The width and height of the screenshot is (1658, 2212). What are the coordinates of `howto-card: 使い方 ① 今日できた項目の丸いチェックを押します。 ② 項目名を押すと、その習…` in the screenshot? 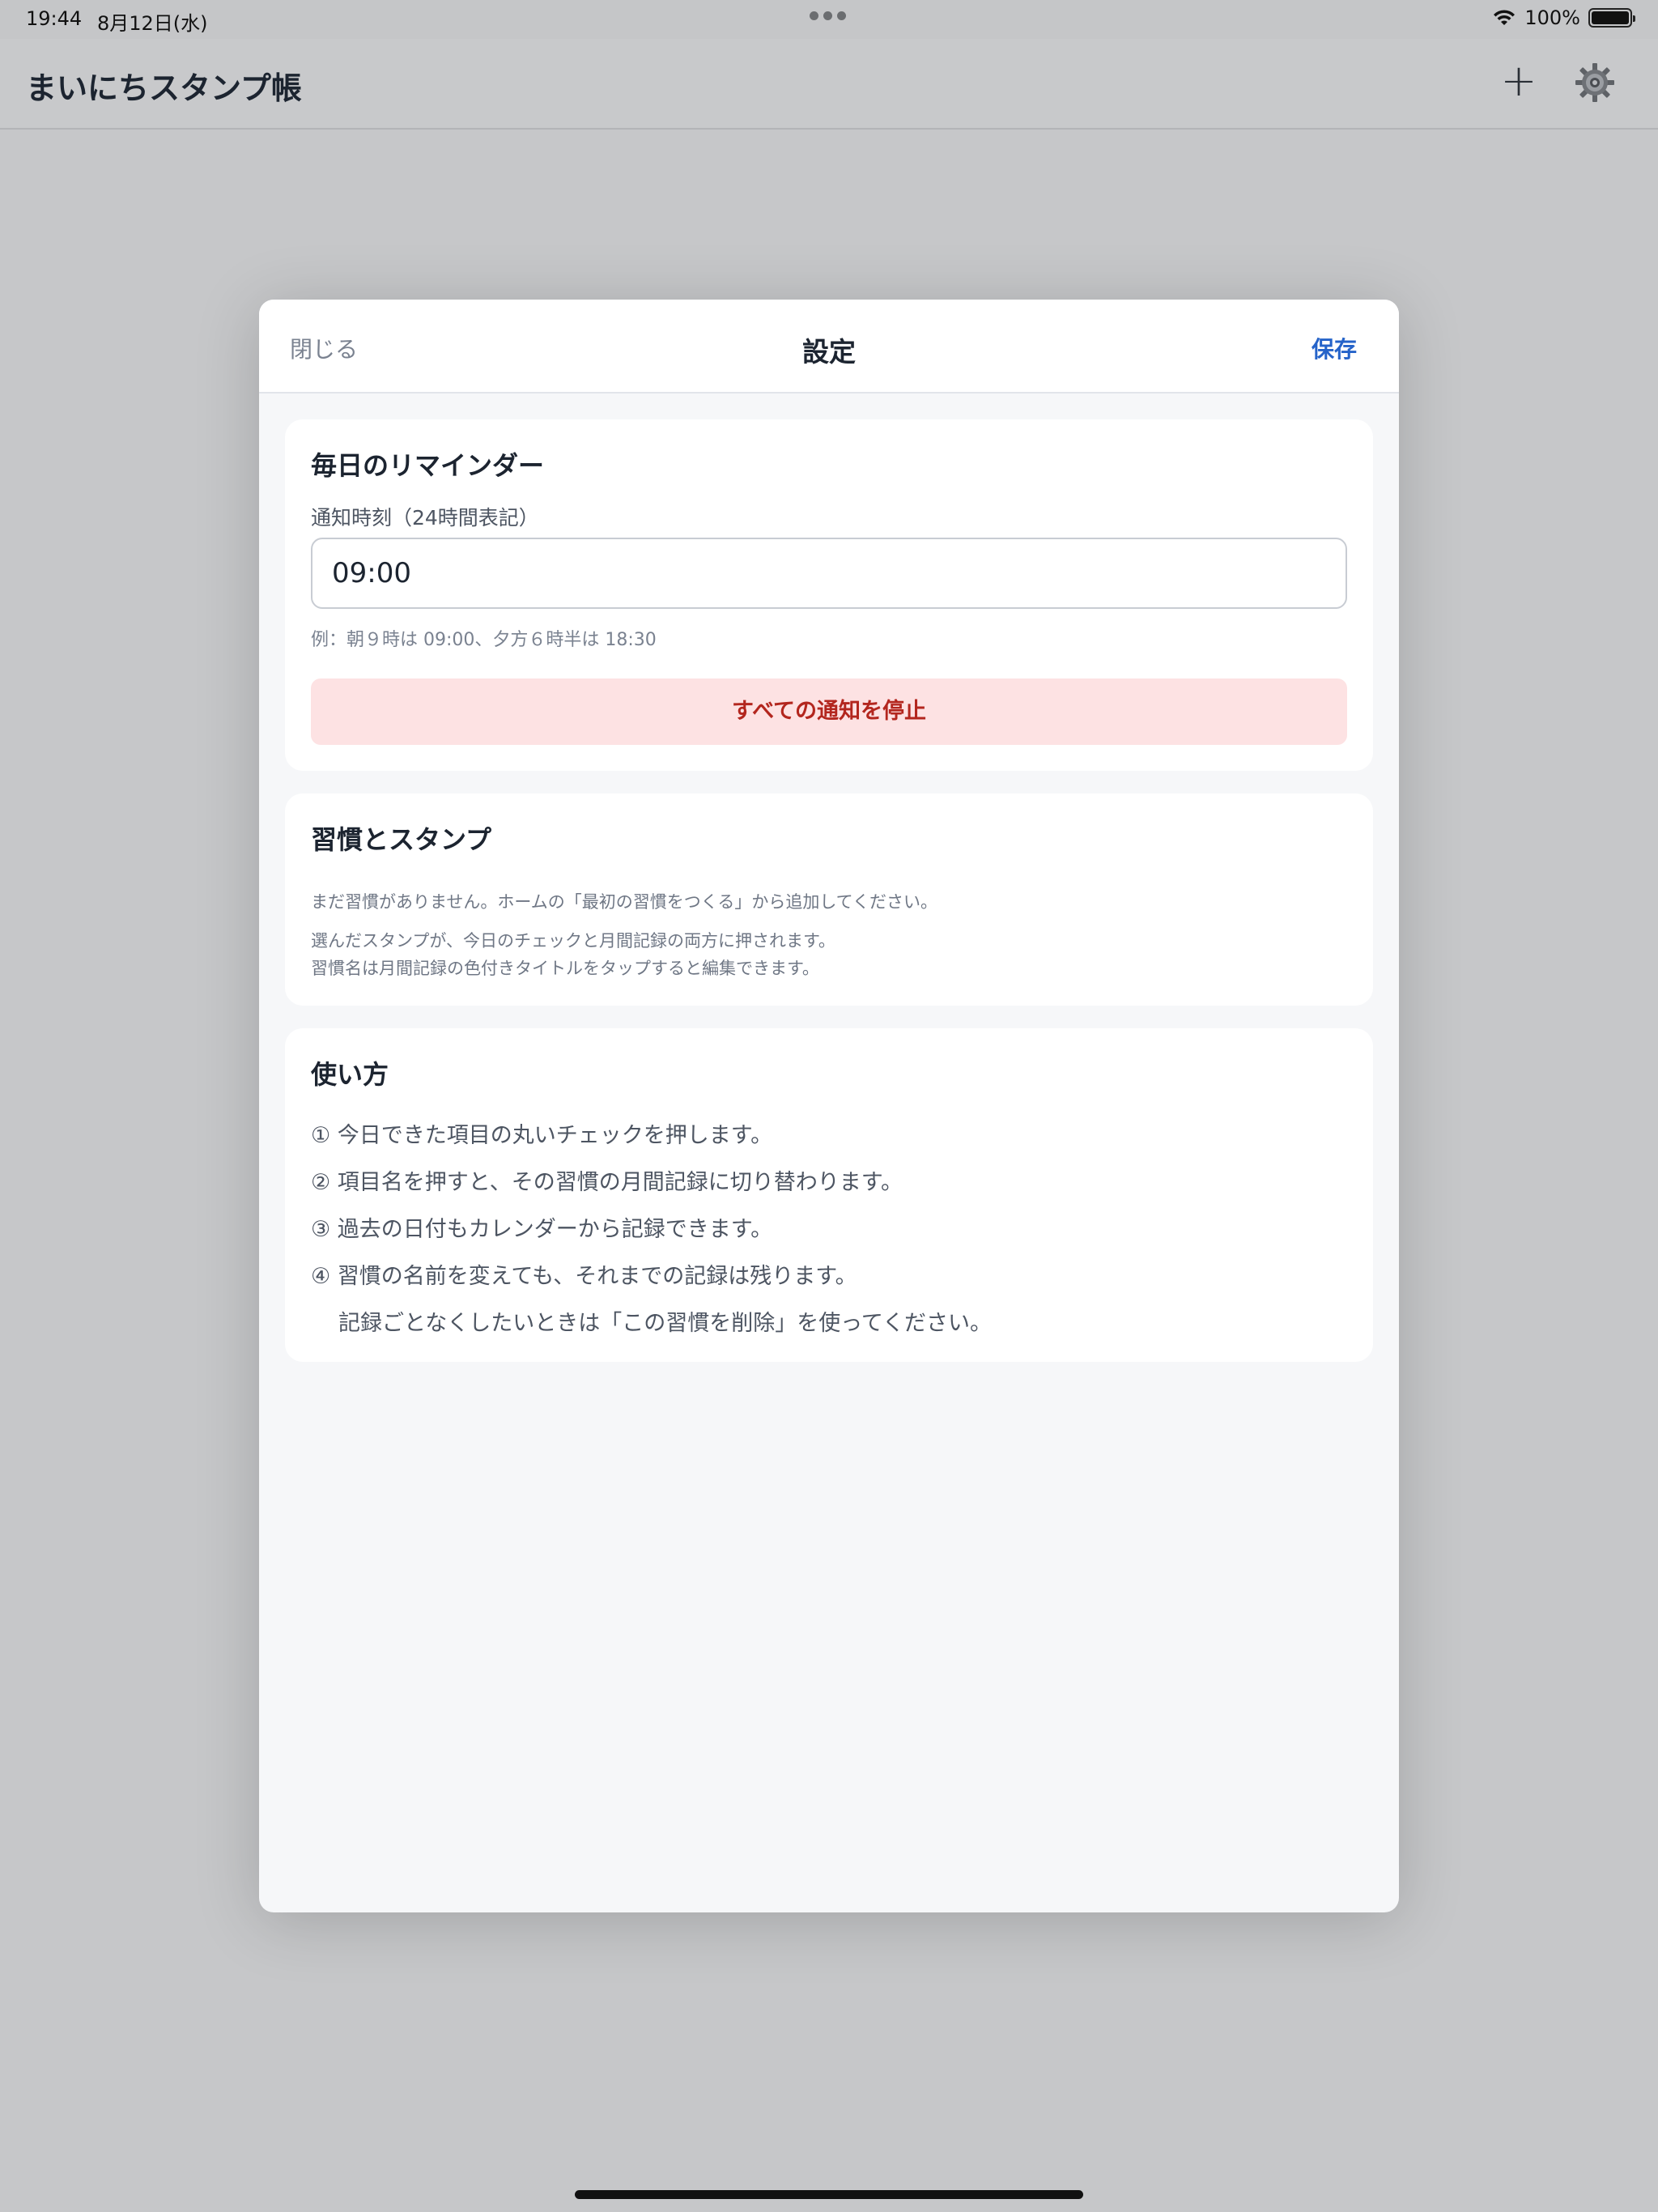 It's located at (829, 1195).